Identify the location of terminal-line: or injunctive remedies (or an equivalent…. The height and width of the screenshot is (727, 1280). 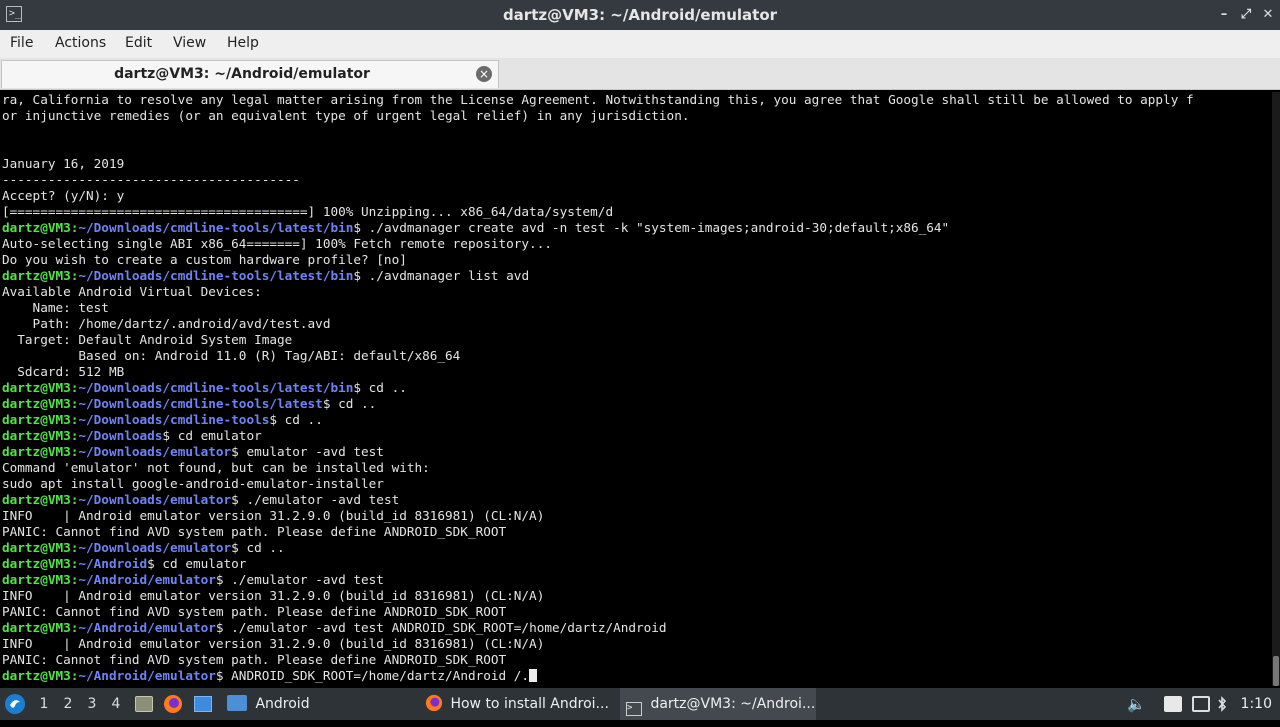
(346, 115).